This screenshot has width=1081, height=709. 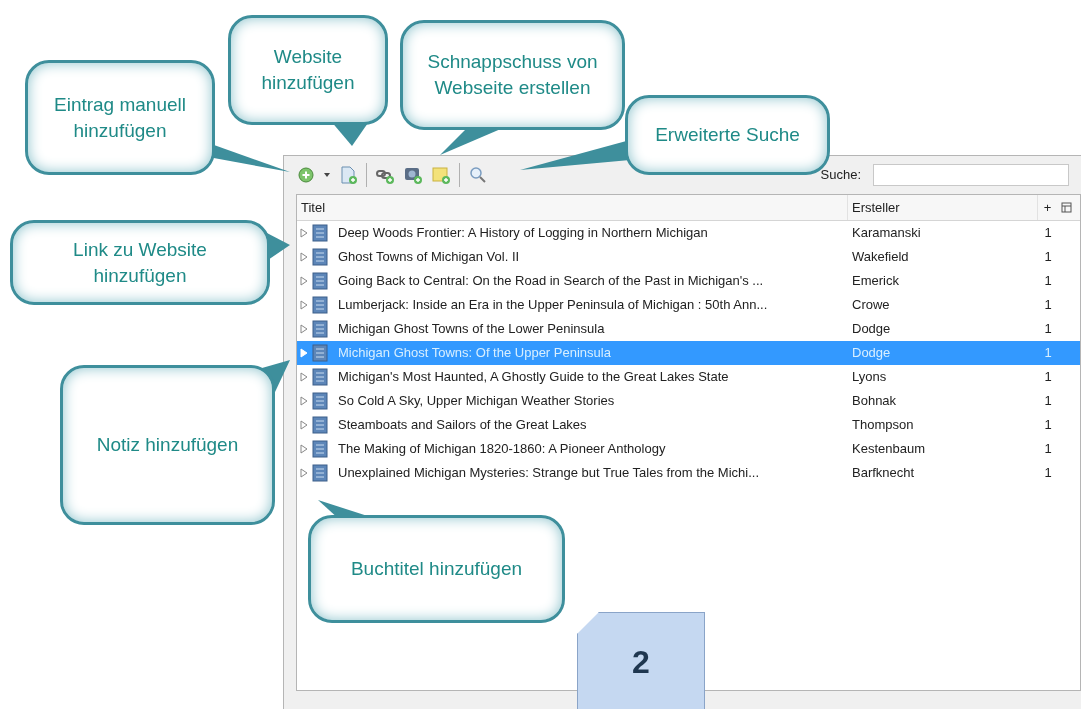 I want to click on callout: Link zu Website hinzufügen, so click(x=140, y=262).